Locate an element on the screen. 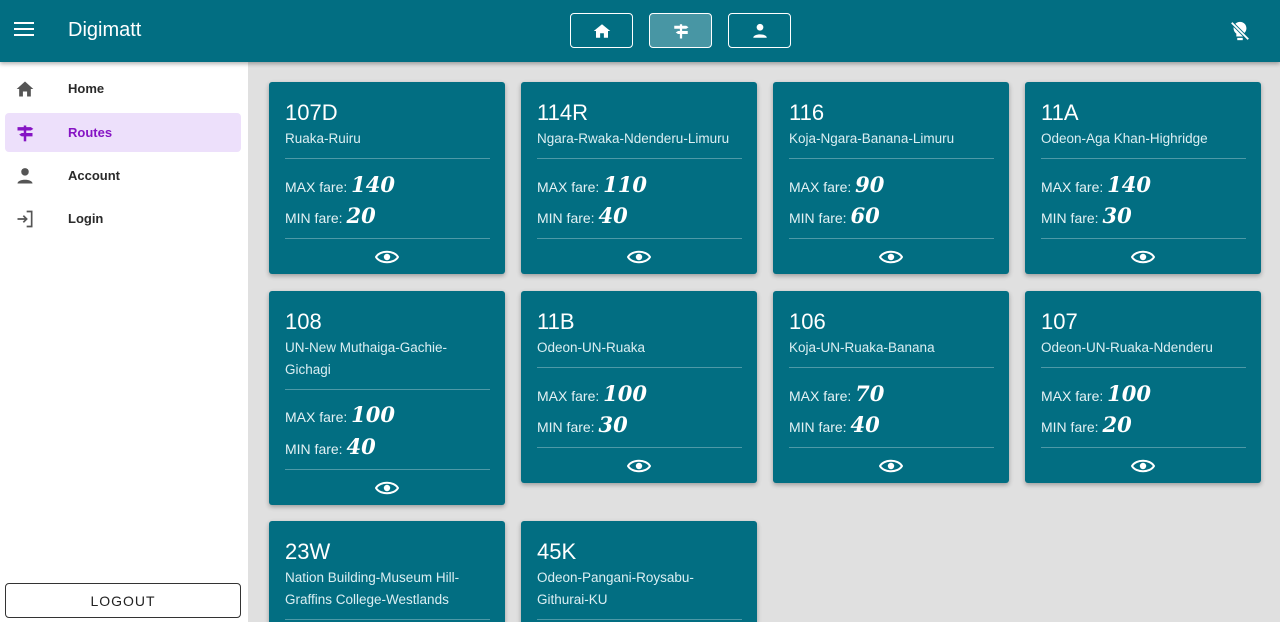 The image size is (1280, 622). max-fare: MAX fare: 110 is located at coordinates (592, 184).